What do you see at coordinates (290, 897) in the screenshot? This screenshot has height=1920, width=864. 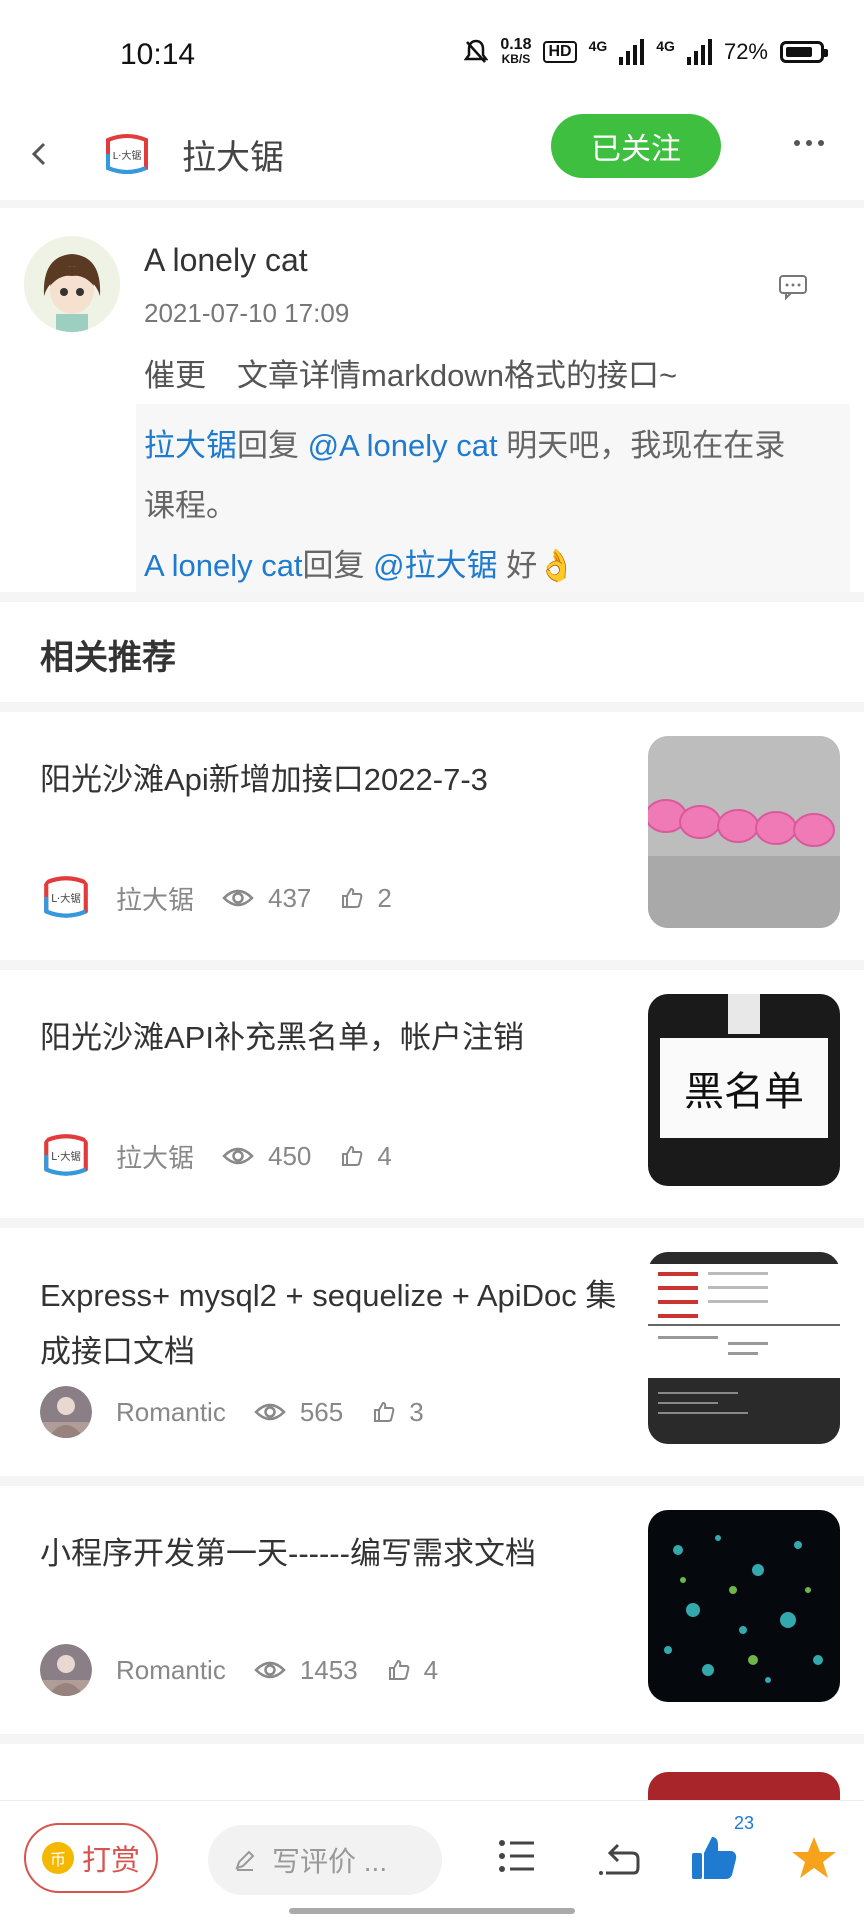 I see `view-count: 437` at bounding box center [290, 897].